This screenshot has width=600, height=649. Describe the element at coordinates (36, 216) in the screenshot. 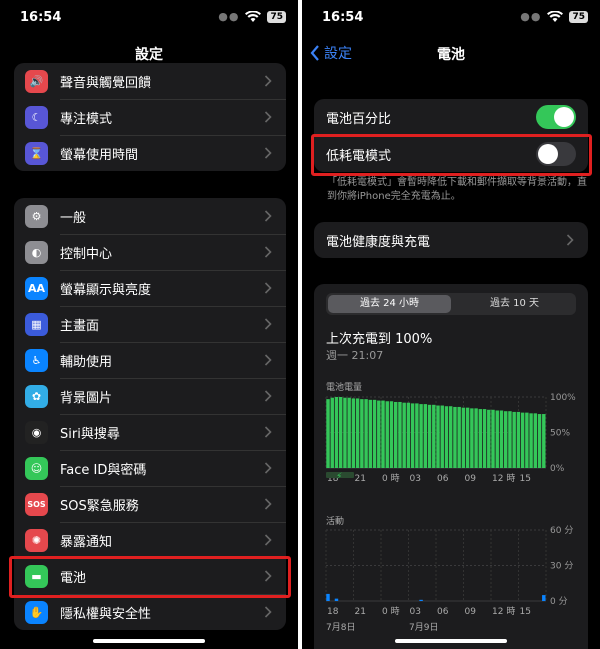

I see `gear-icon: ⚙` at that location.